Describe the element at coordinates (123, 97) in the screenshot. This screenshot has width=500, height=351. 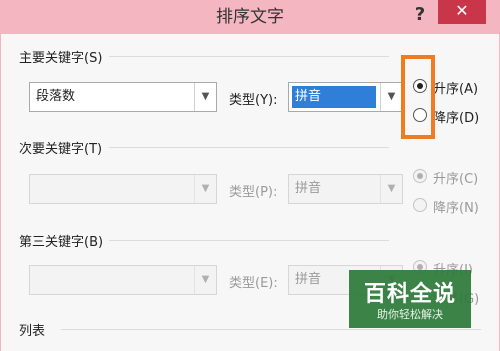
I see `primary-key-select: 段落数 ▼` at that location.